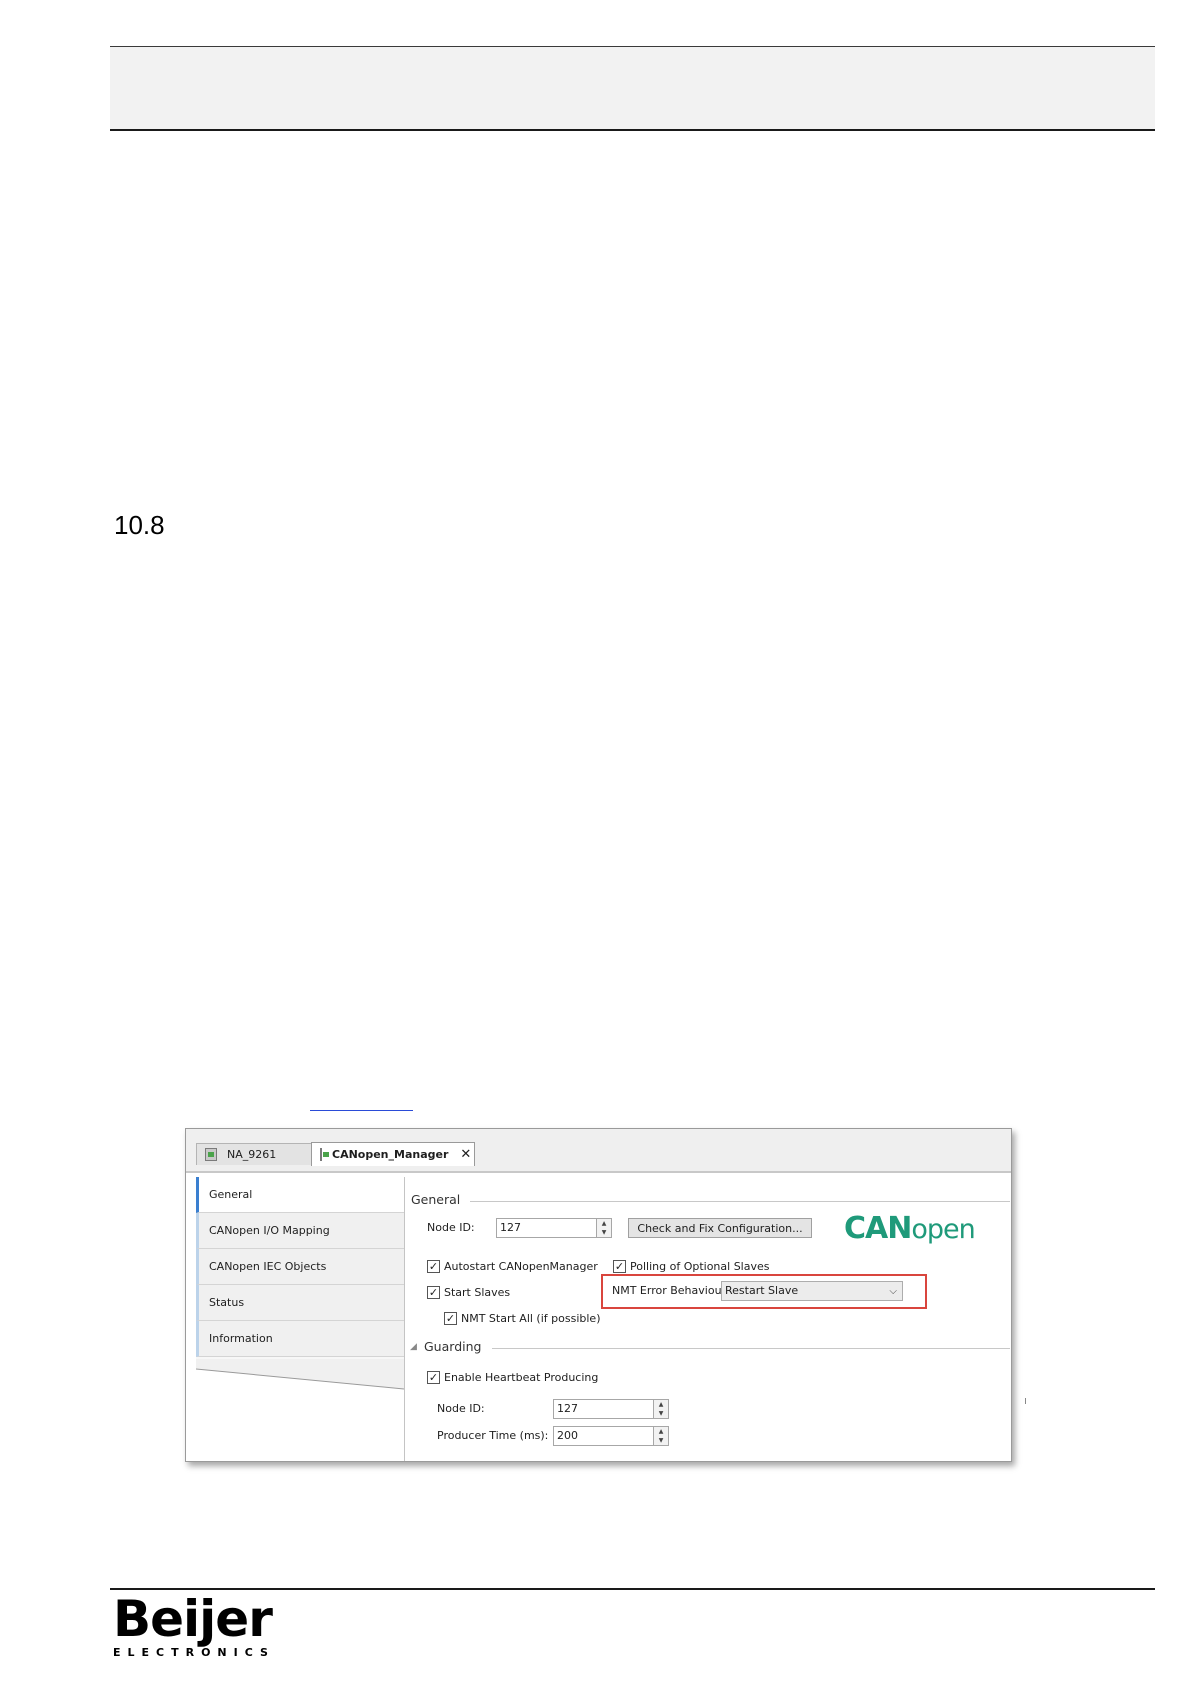 Image resolution: width=1191 pixels, height=1684 pixels. What do you see at coordinates (241, 1338) in the screenshot?
I see `nav-item-label: Information` at bounding box center [241, 1338].